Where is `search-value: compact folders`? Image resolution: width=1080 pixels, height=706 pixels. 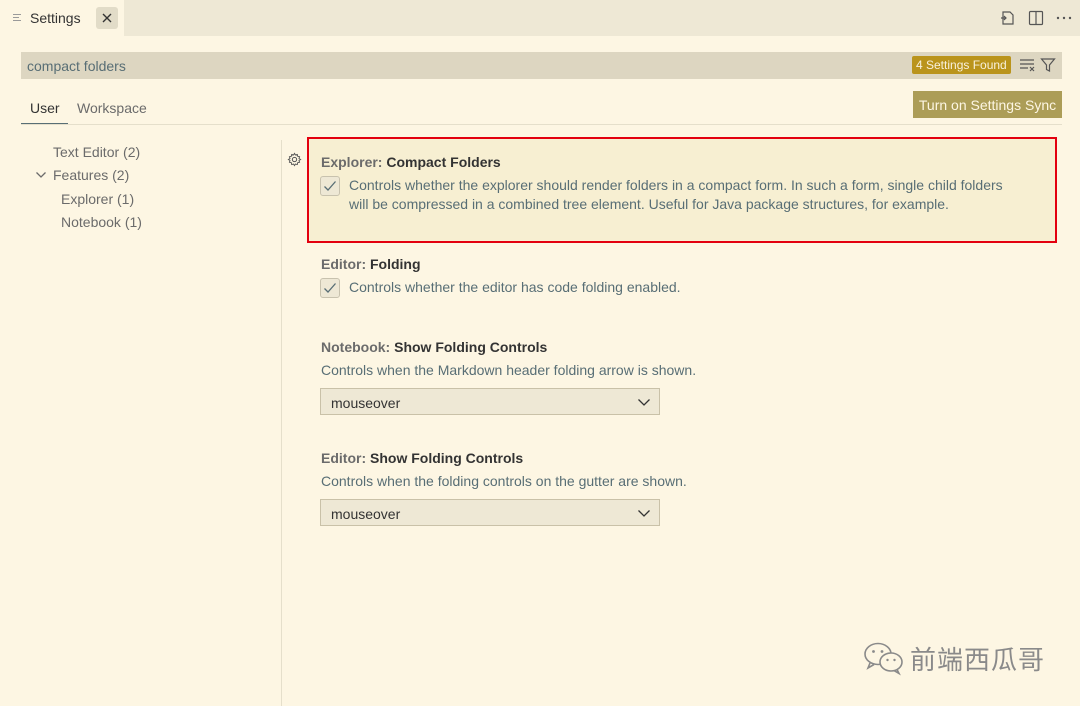 search-value: compact folders is located at coordinates (76, 66).